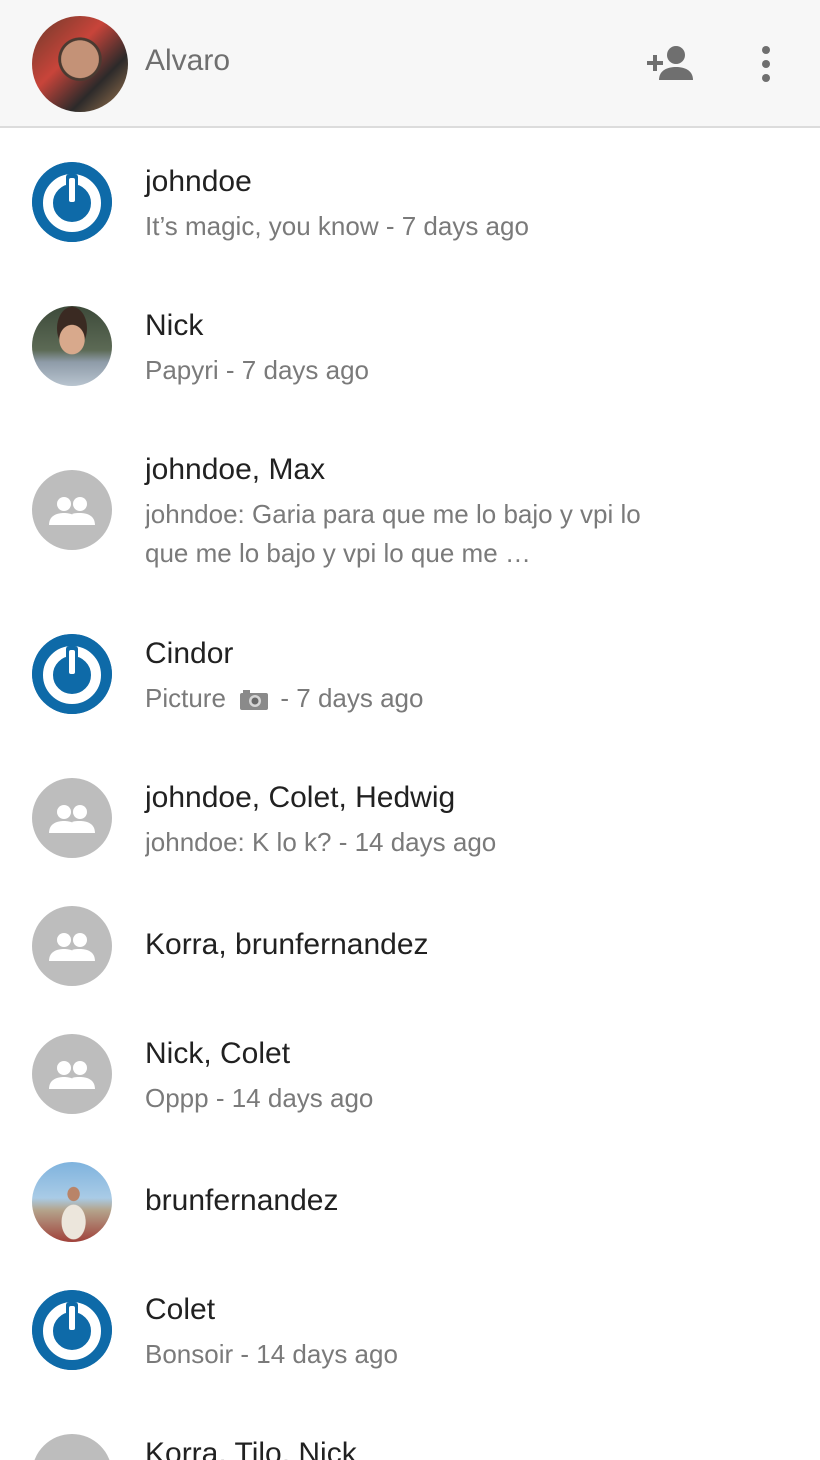 The width and height of the screenshot is (820, 1460). What do you see at coordinates (410, 1330) in the screenshot?
I see `conversation-item: Colet Bonsoir - 14 days ago` at bounding box center [410, 1330].